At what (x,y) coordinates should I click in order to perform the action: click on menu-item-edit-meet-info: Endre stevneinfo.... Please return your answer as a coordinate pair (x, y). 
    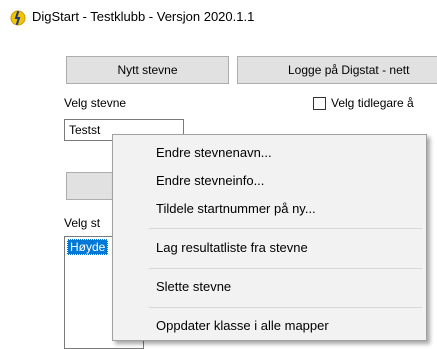
    Looking at the image, I should click on (210, 181).